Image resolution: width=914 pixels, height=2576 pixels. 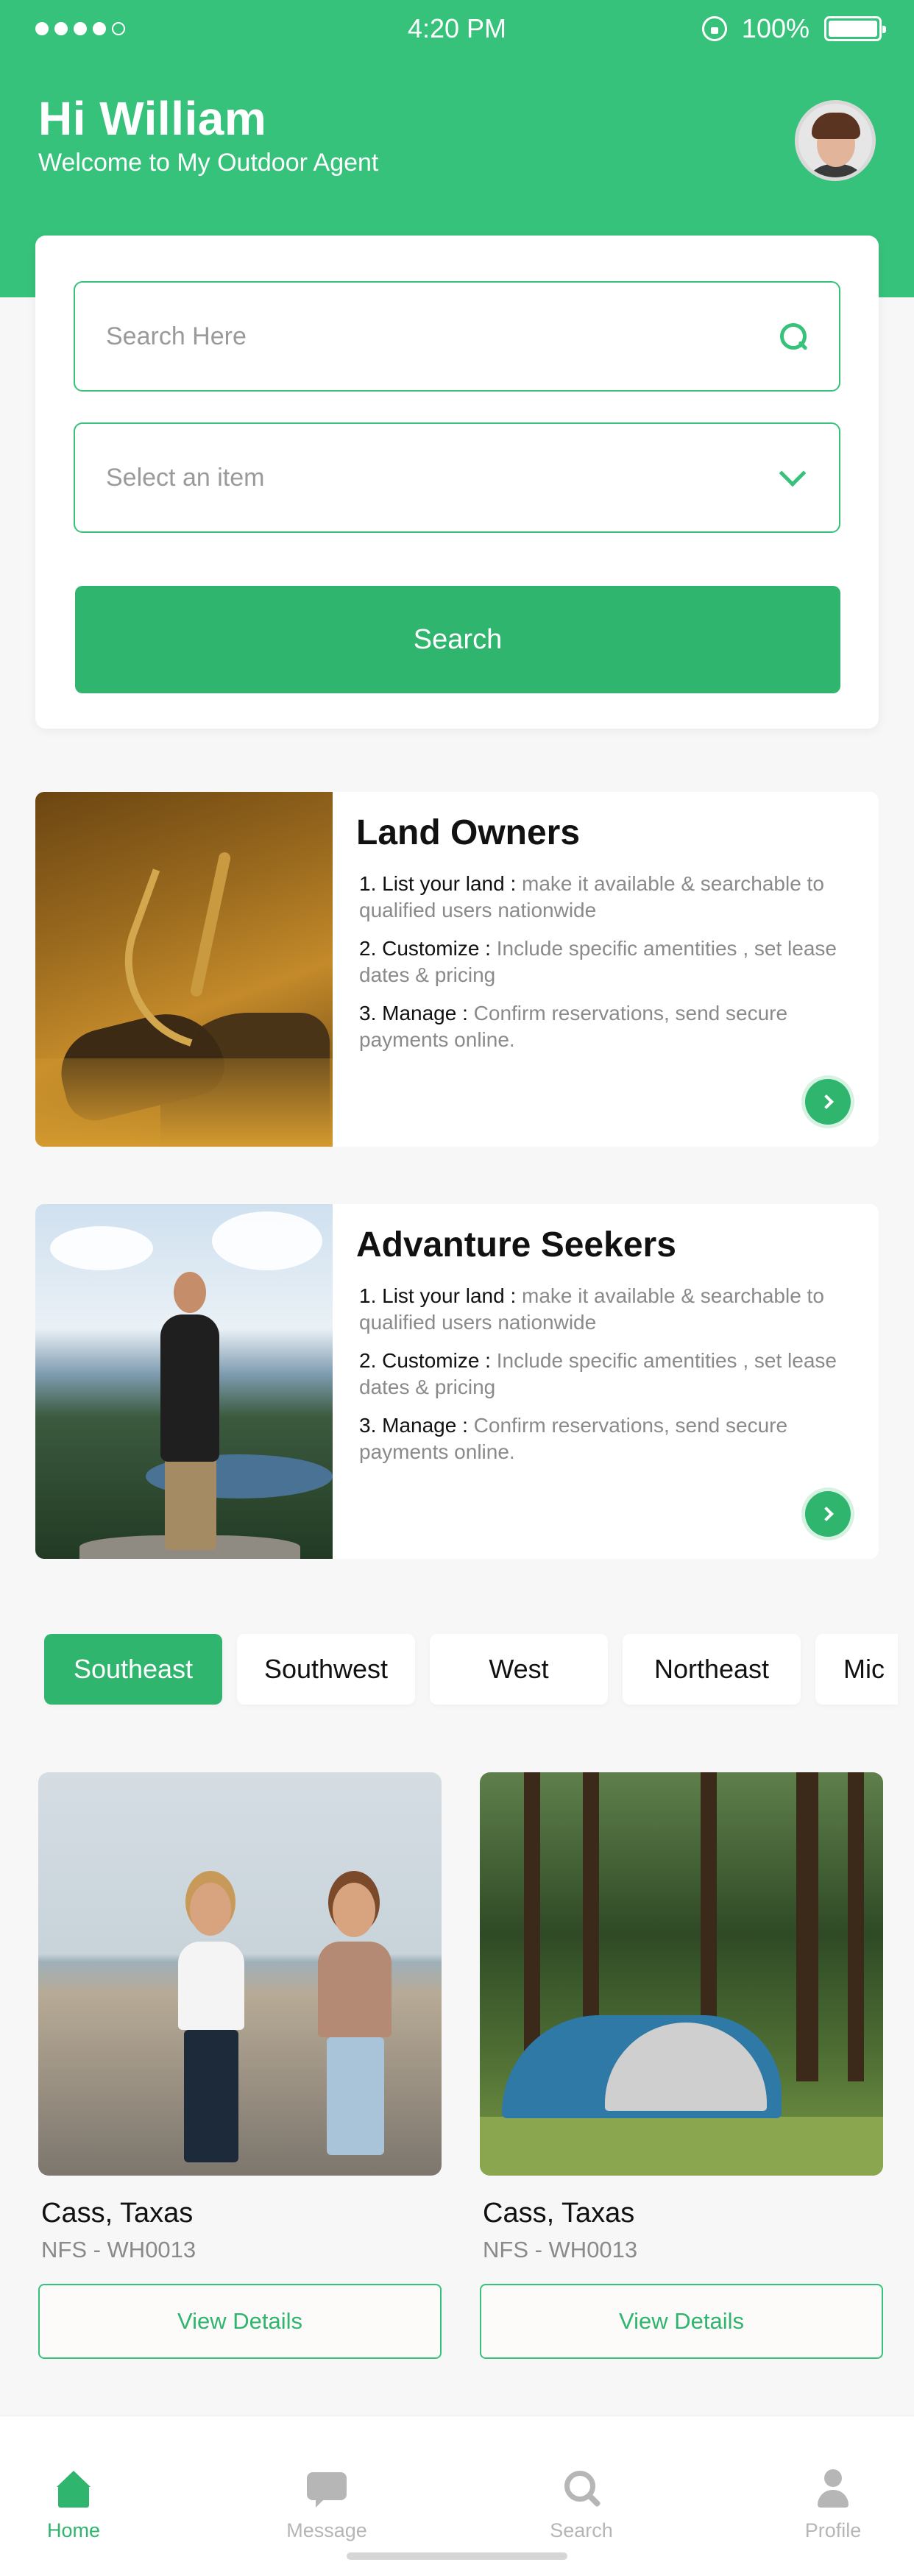 I want to click on message-icon, so click(x=327, y=2489).